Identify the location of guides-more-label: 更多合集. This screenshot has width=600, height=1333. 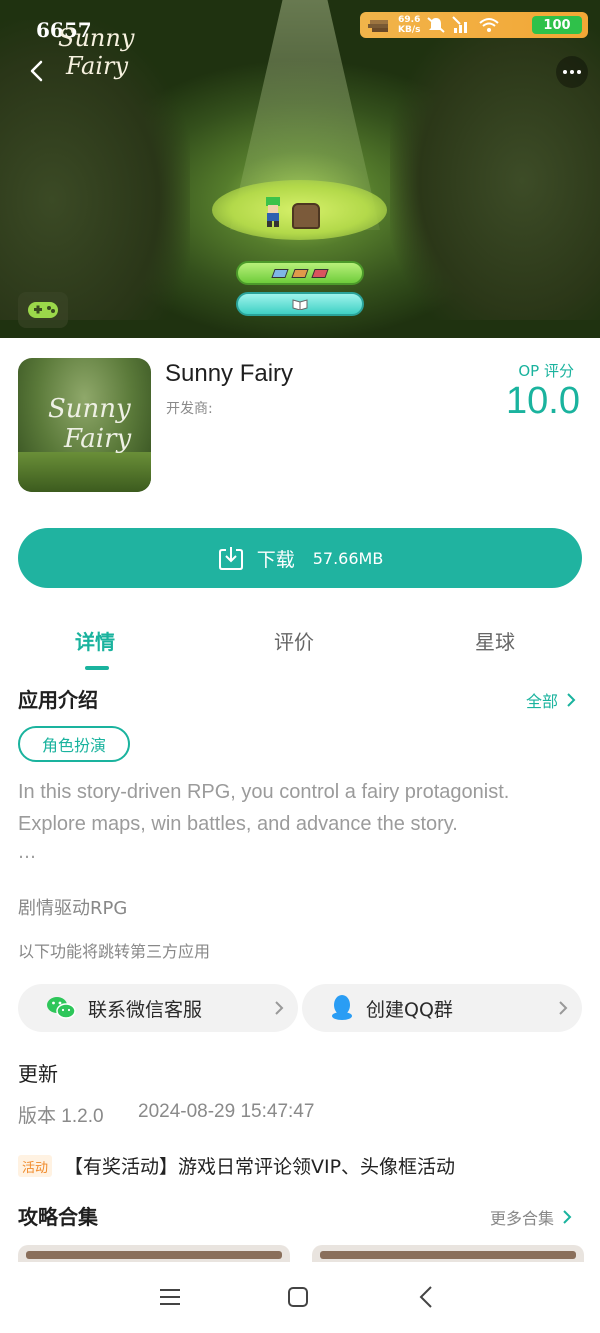
(522, 1218).